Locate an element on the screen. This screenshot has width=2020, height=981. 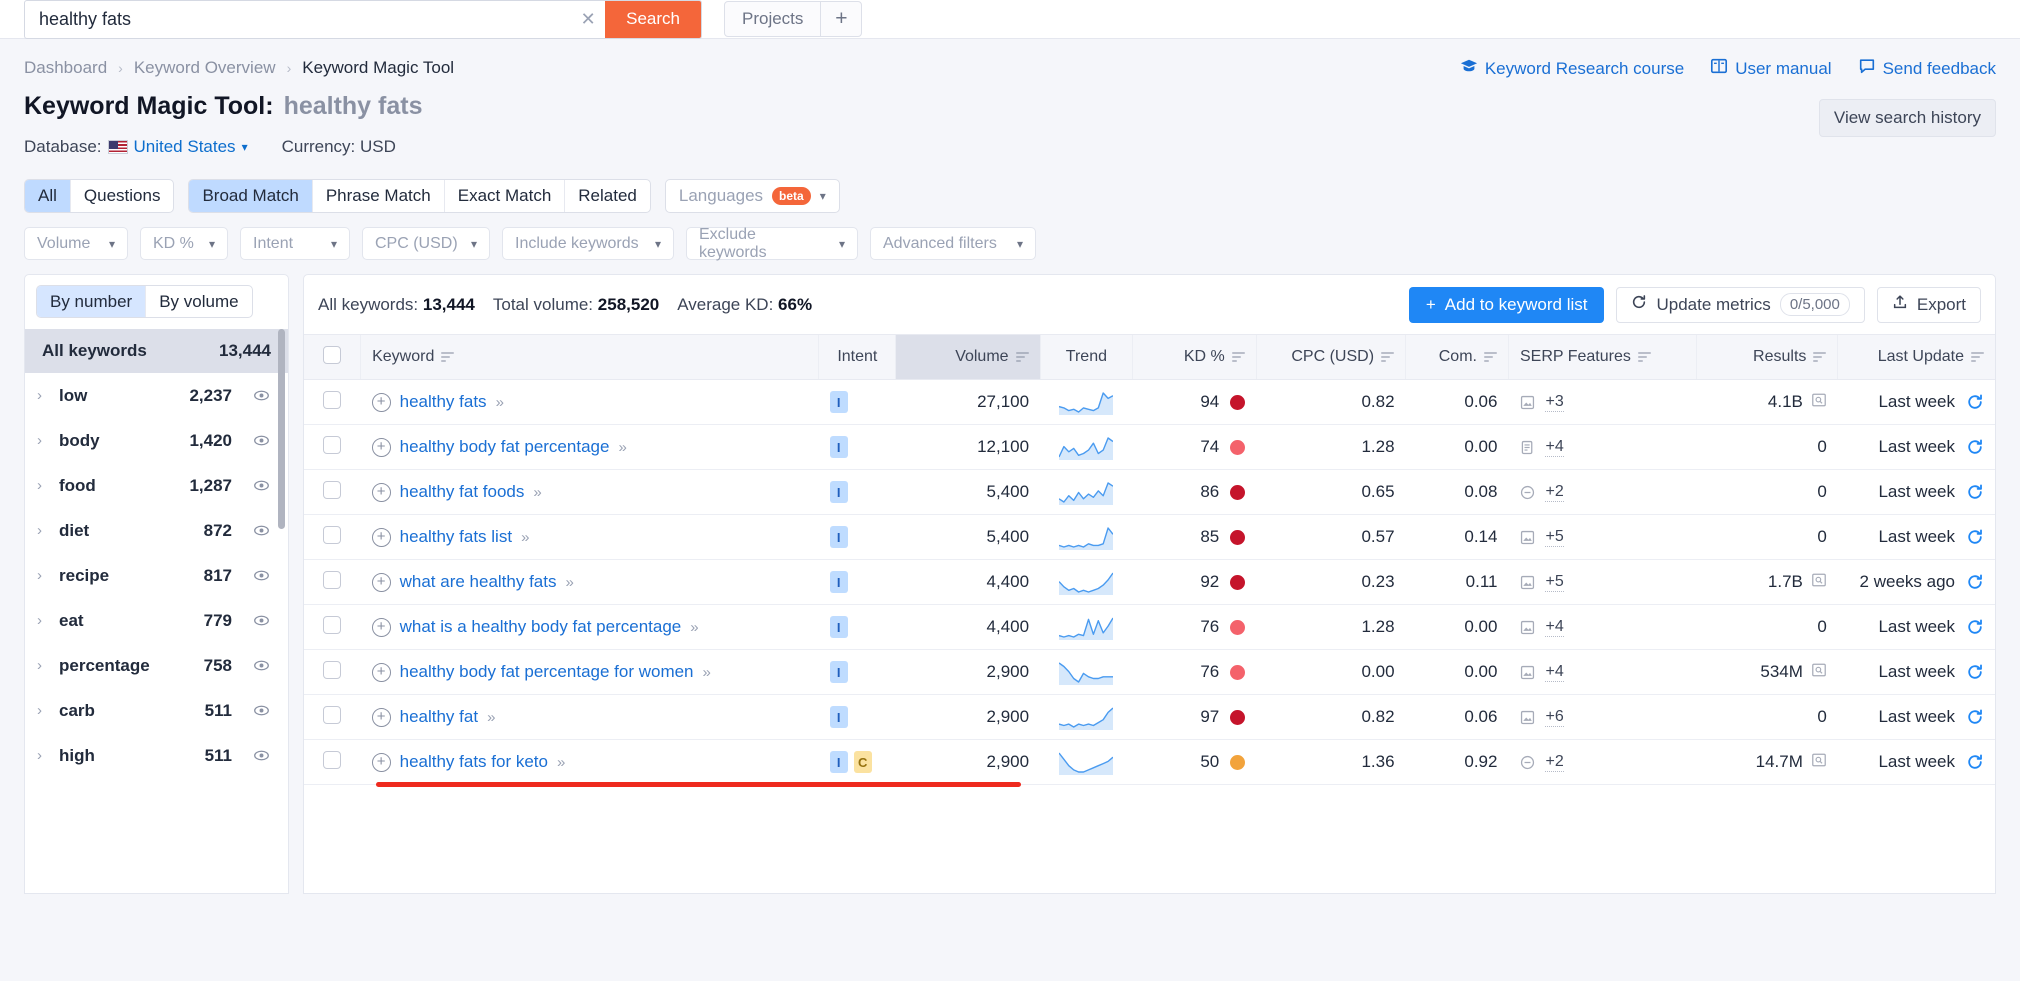
filter-intent: Intent ▾ is located at coordinates (295, 243).